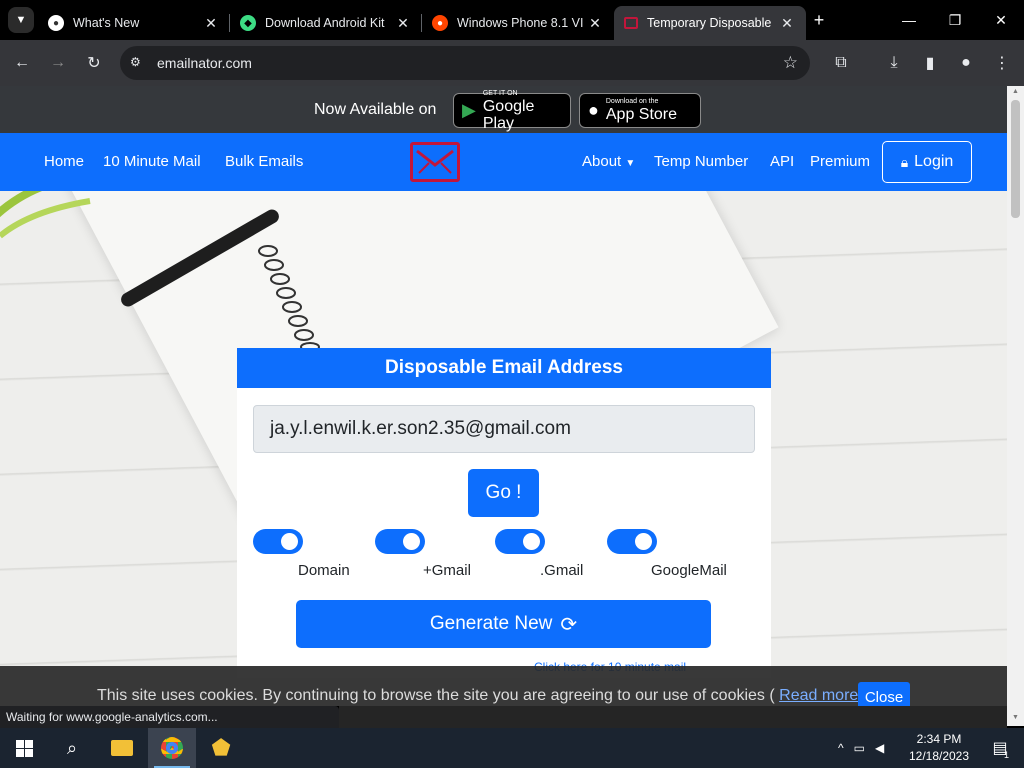  I want to click on emailnator-icon, so click(631, 23).